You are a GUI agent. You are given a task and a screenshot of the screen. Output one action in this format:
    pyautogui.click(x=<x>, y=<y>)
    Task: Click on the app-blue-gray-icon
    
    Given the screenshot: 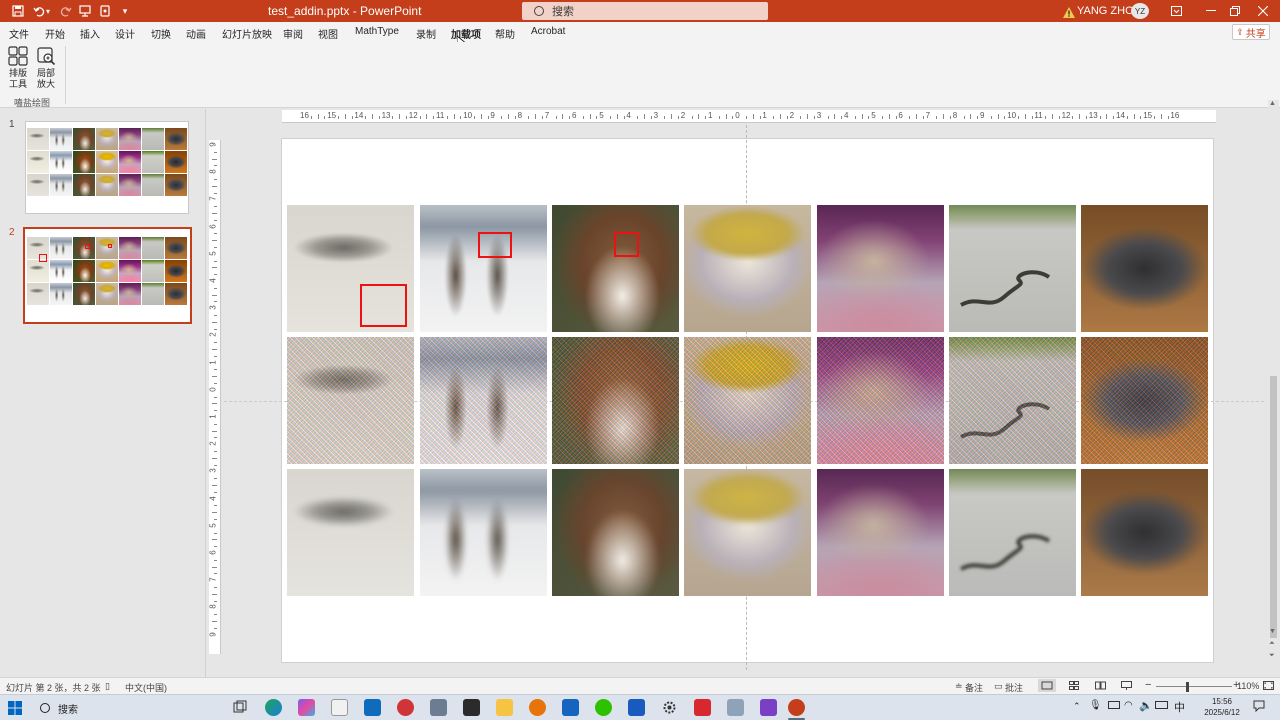 What is the action you would take?
    pyautogui.click(x=735, y=707)
    